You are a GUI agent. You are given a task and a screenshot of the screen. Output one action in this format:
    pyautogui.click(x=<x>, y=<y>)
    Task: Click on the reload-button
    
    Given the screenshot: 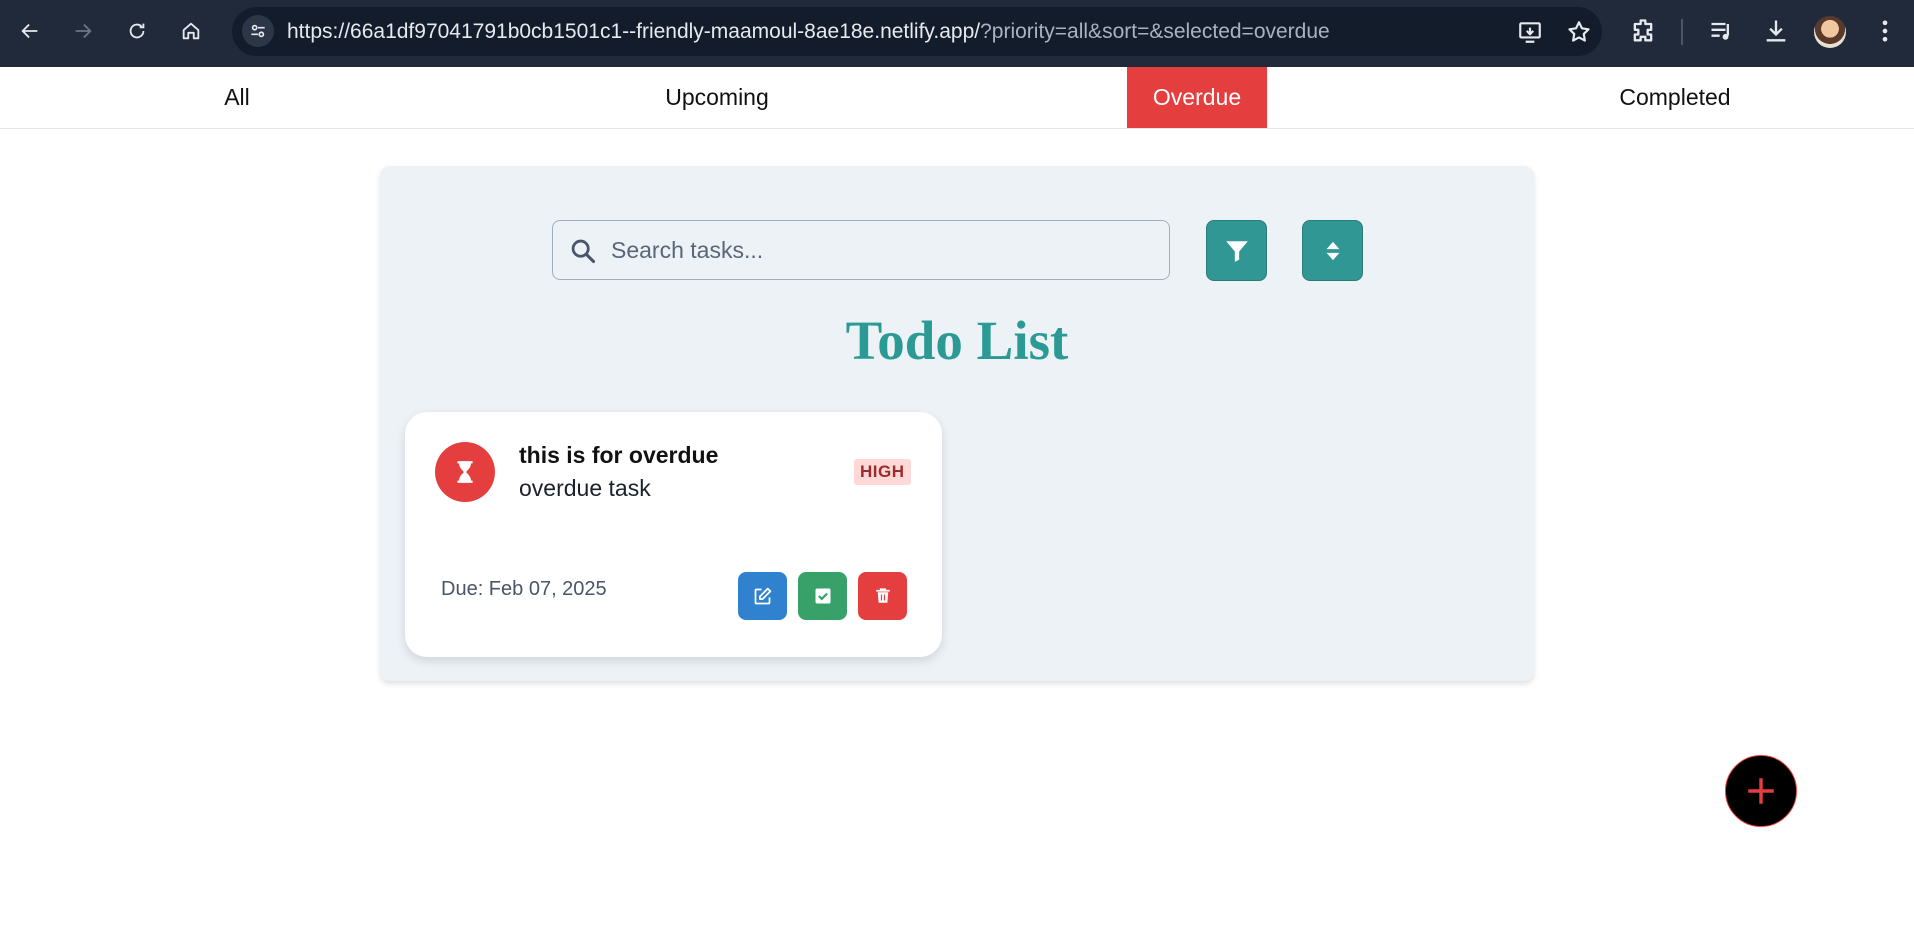 What is the action you would take?
    pyautogui.click(x=137, y=31)
    